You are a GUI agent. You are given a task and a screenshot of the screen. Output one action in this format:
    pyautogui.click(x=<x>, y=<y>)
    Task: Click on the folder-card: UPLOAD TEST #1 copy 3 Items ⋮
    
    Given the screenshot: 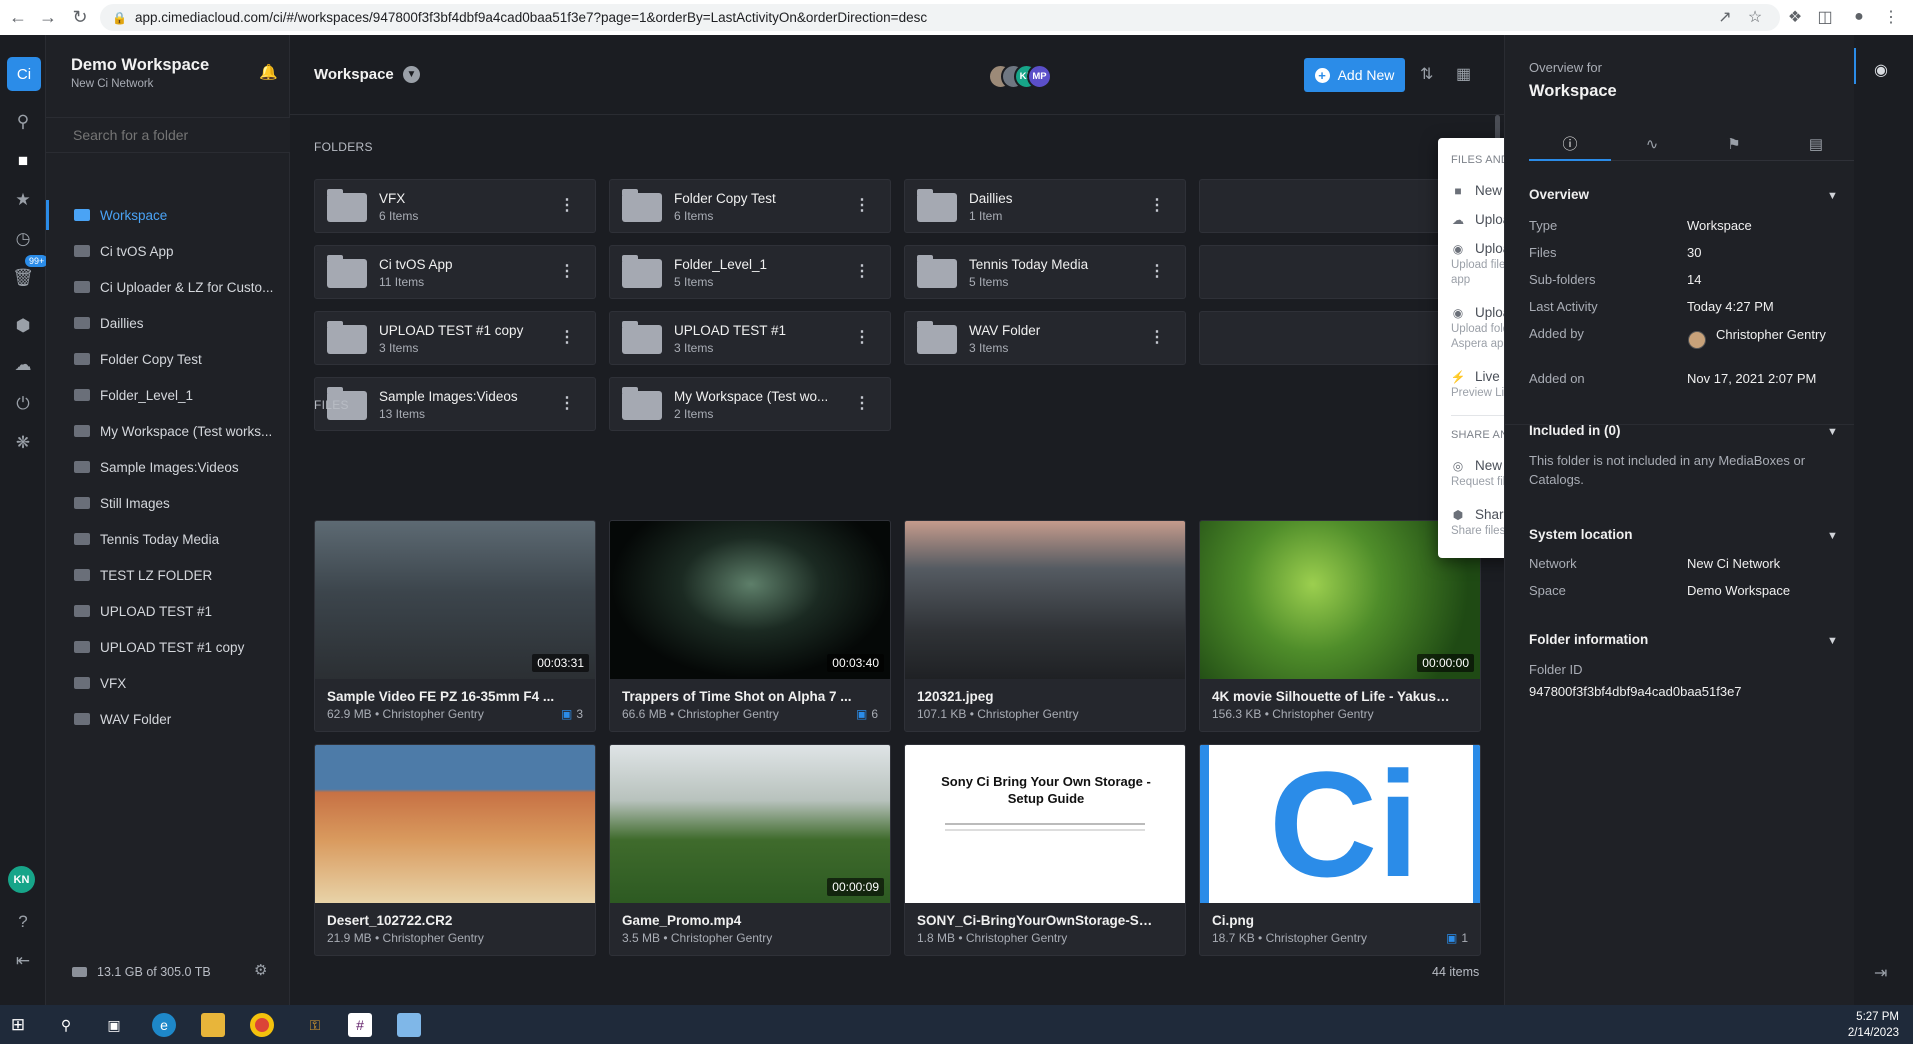 What is the action you would take?
    pyautogui.click(x=455, y=338)
    